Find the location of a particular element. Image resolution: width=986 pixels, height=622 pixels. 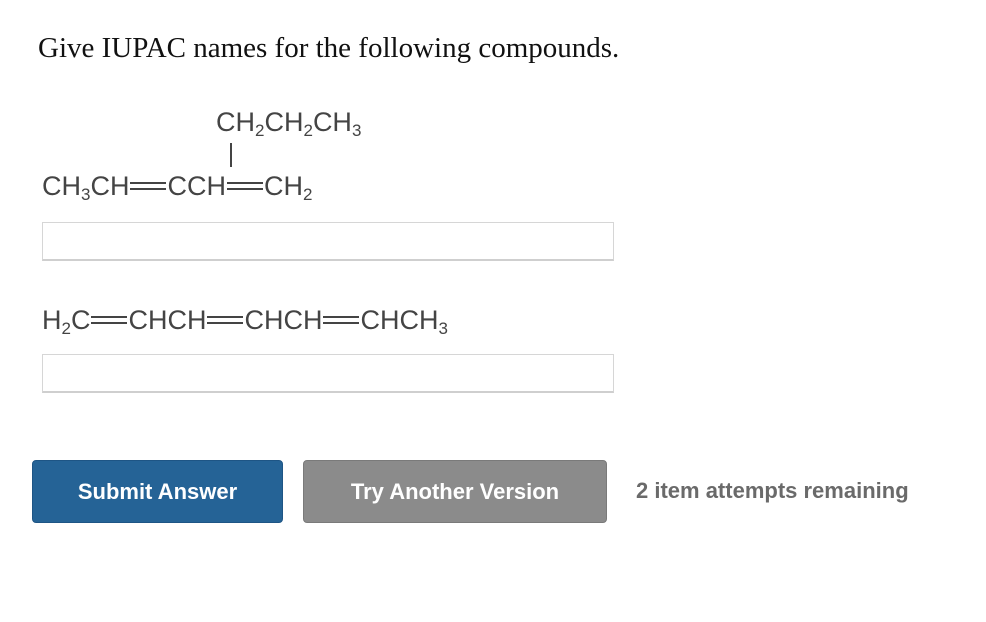

c2-chch-3: CHCH is located at coordinates (399, 320).